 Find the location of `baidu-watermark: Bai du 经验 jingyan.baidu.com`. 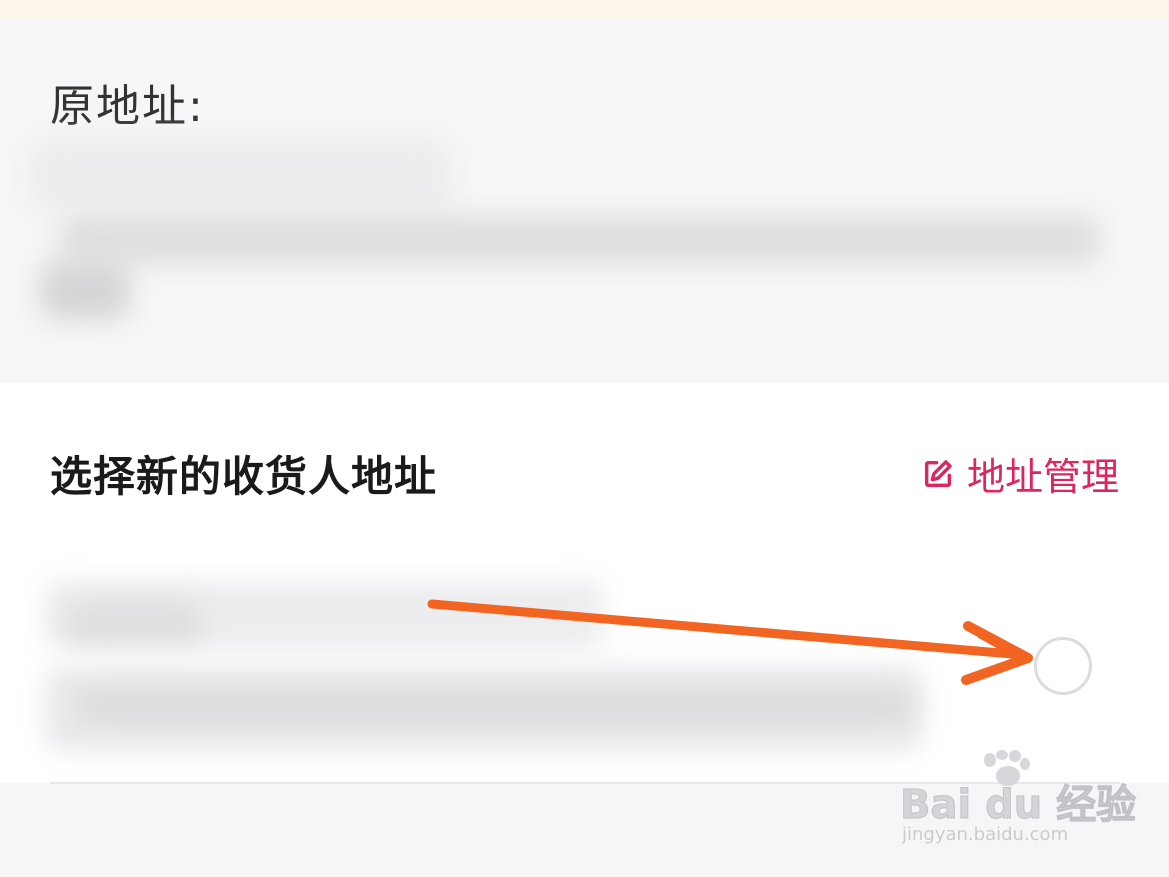

baidu-watermark: Bai du 经验 jingyan.baidu.com is located at coordinates (1018, 805).